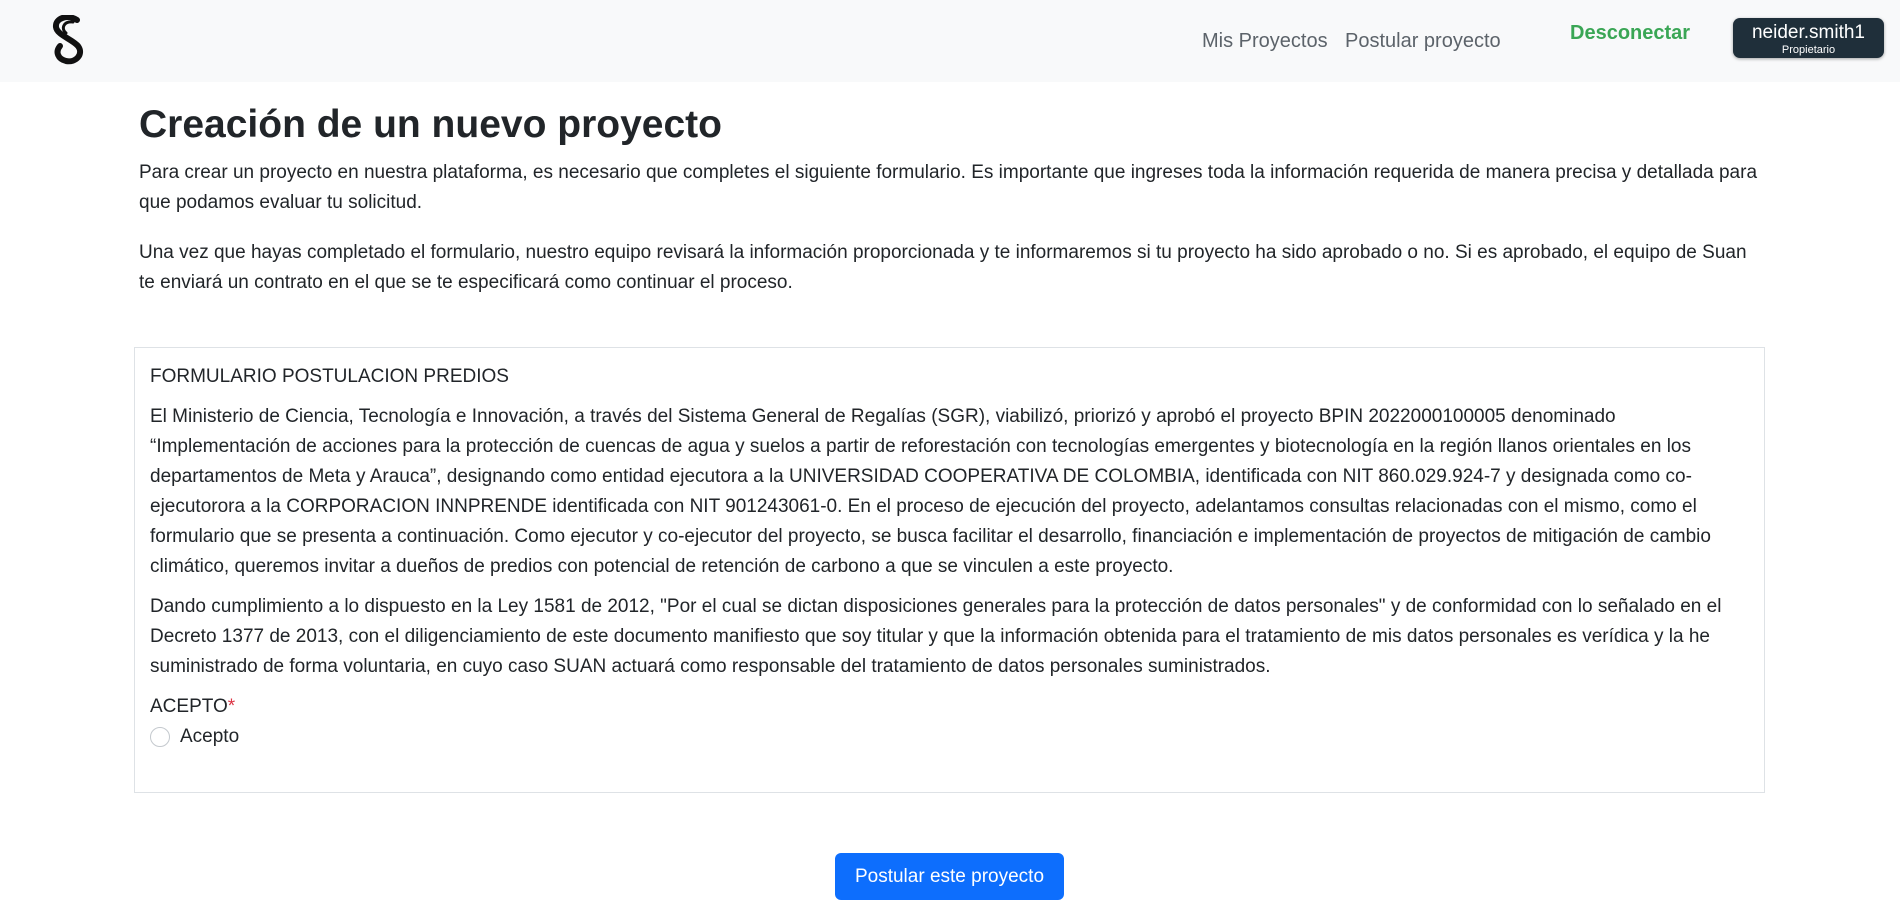 This screenshot has height=907, width=1900. What do you see at coordinates (1630, 33) in the screenshot?
I see `logout-link: Desconectar` at bounding box center [1630, 33].